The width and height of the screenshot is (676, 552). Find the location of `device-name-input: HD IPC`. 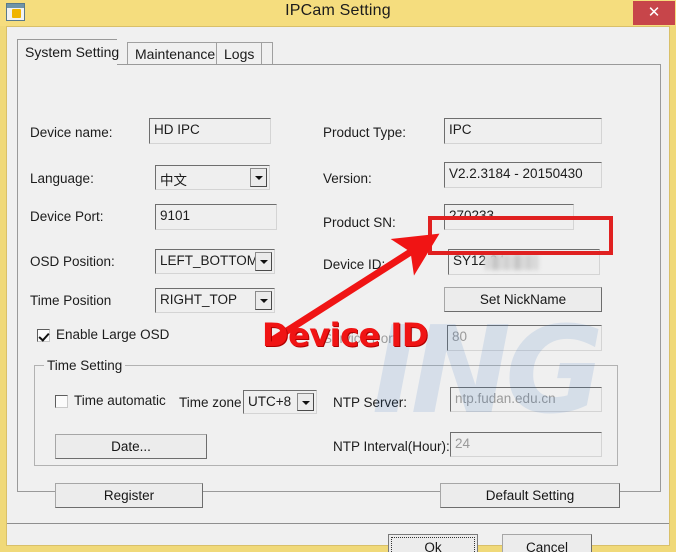

device-name-input: HD IPC is located at coordinates (210, 131).